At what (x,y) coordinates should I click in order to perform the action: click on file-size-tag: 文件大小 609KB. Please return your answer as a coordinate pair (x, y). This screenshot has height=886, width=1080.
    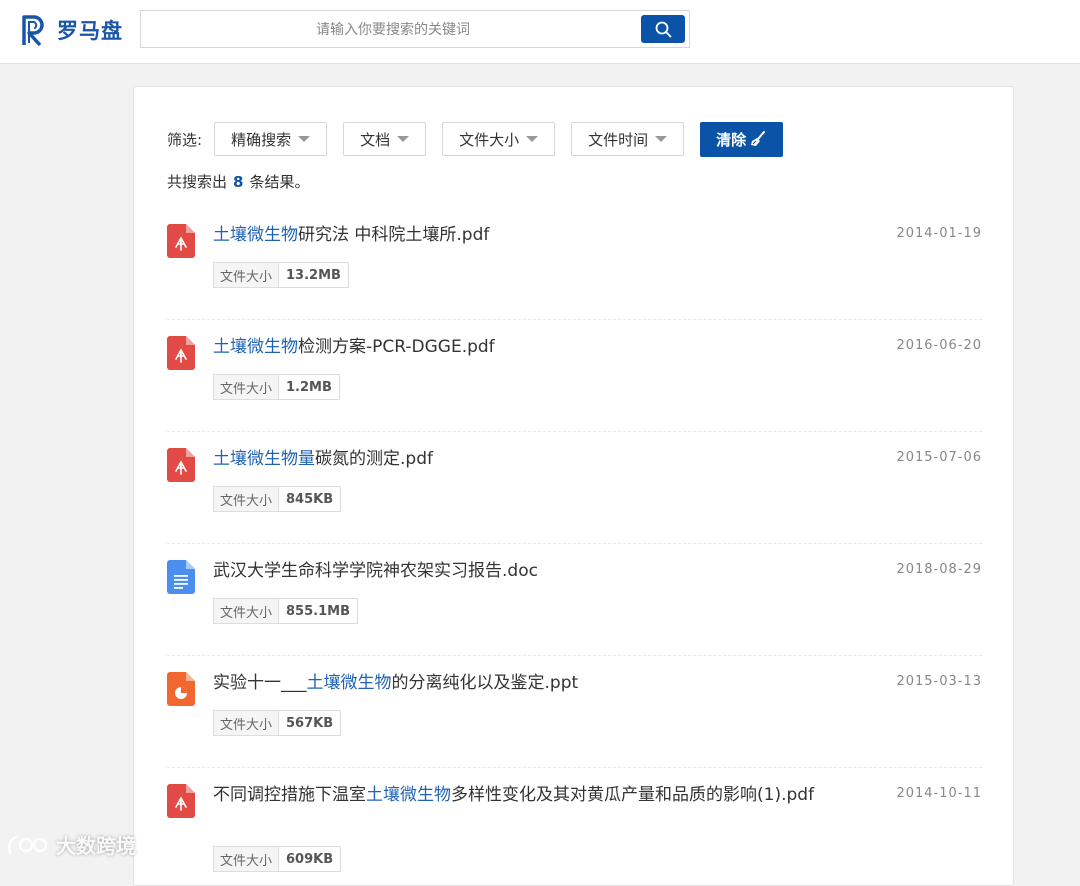
    Looking at the image, I should click on (277, 859).